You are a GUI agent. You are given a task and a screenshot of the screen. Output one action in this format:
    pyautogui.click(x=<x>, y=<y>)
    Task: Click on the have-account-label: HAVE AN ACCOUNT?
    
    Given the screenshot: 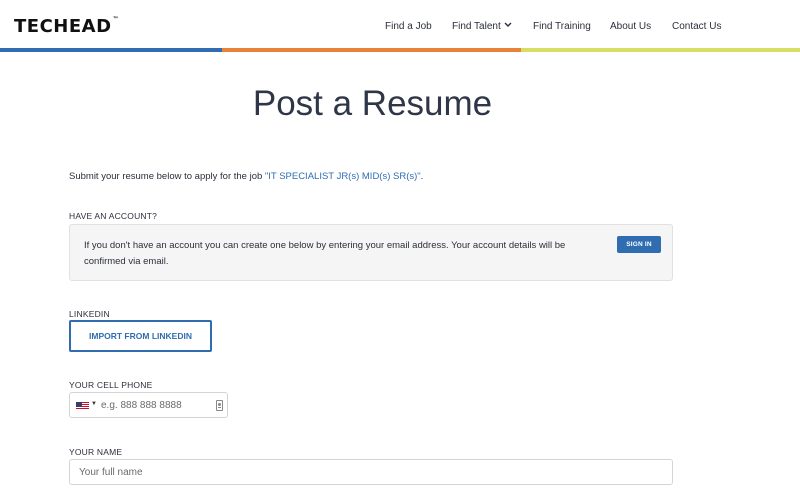 What is the action you would take?
    pyautogui.click(x=113, y=216)
    